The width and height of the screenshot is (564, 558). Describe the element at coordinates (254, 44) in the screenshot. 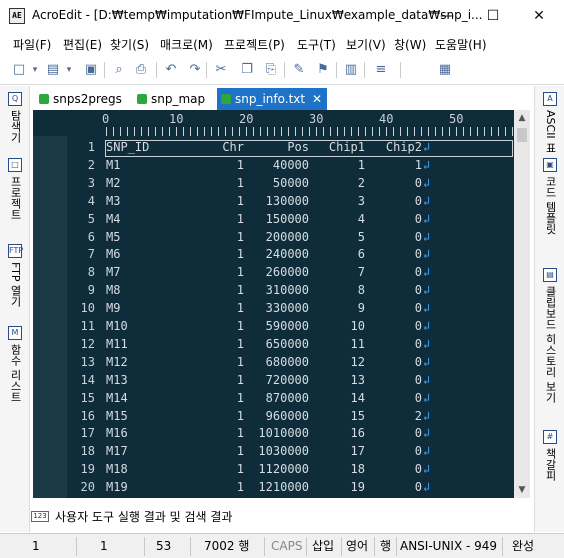

I see `menu-item-4: 프로젝트(P)` at that location.